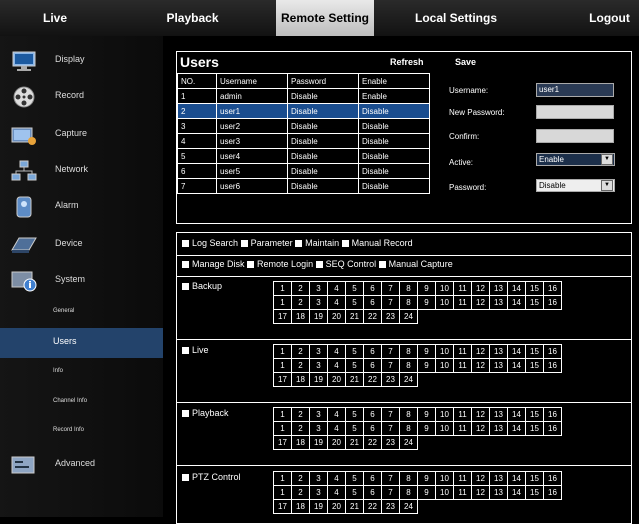  Describe the element at coordinates (213, 264) in the screenshot. I see `checkbox-manage-disk: Manage Disk` at that location.